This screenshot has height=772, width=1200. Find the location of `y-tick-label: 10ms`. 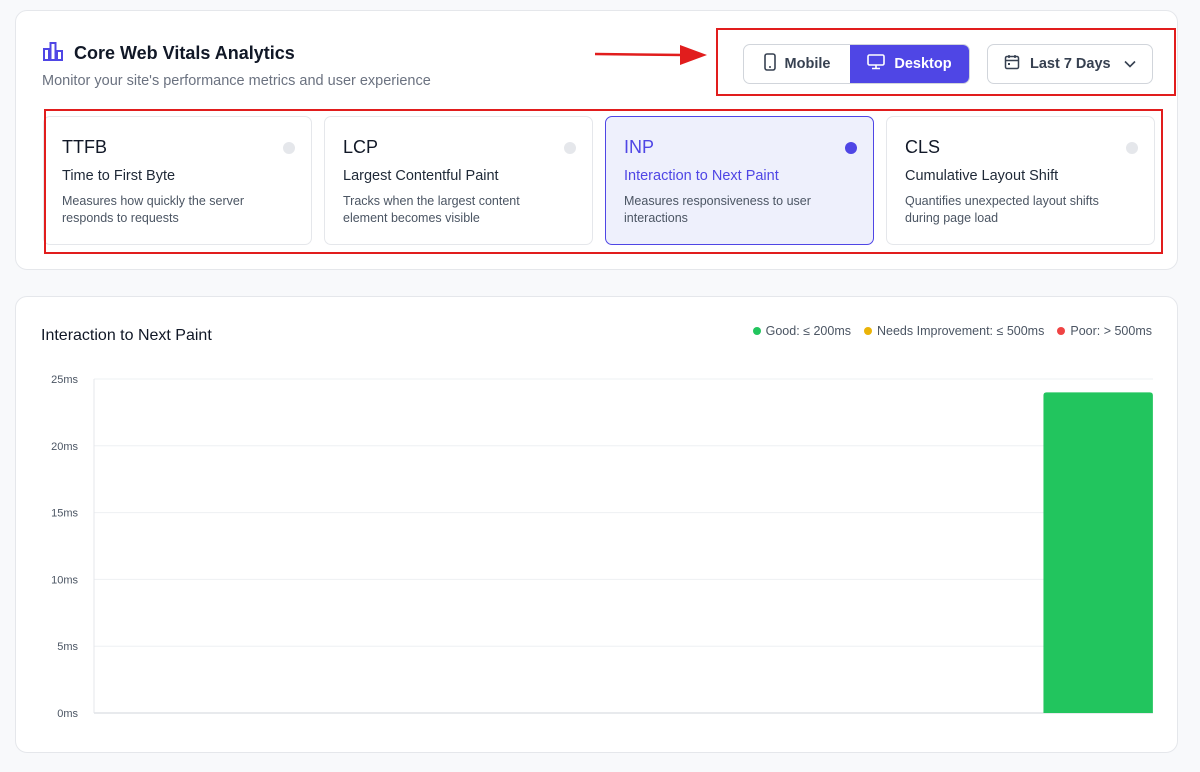

y-tick-label: 10ms is located at coordinates (64, 580).